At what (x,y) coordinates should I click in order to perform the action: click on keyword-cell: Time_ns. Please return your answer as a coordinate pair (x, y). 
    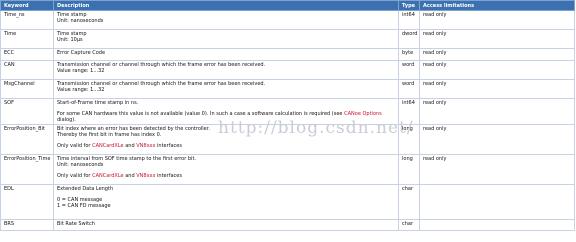
    Looking at the image, I should click on (27, 20).